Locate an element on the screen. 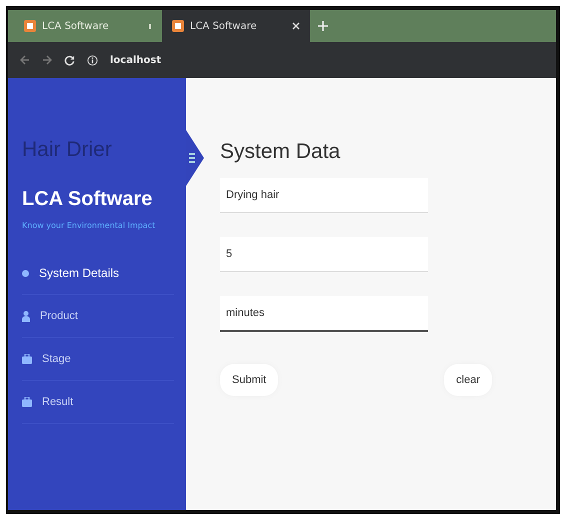  sidebar-item: Stage is located at coordinates (98, 359).